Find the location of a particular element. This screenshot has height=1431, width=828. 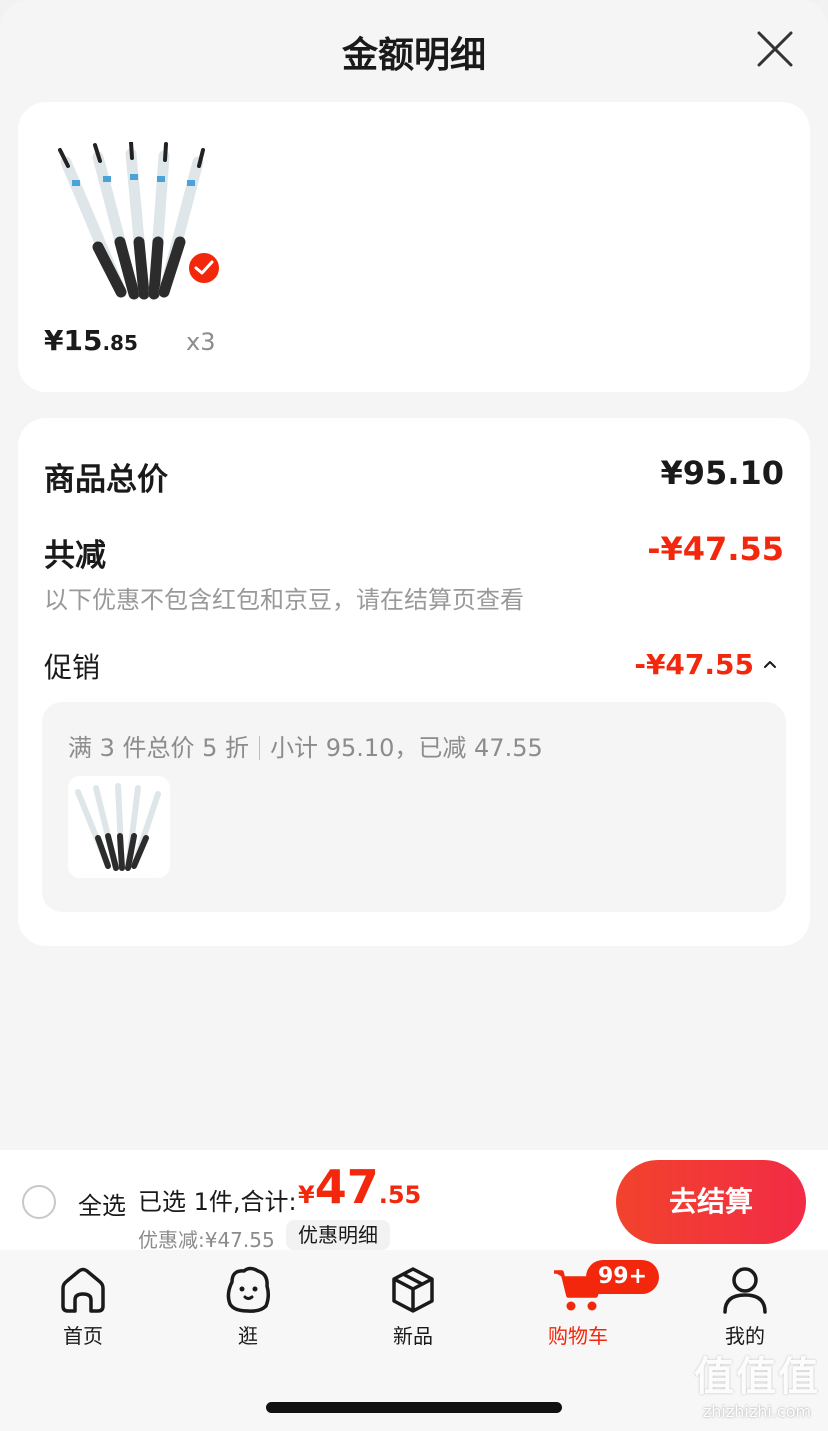

promo-value: -¥47.55 is located at coordinates (694, 664).